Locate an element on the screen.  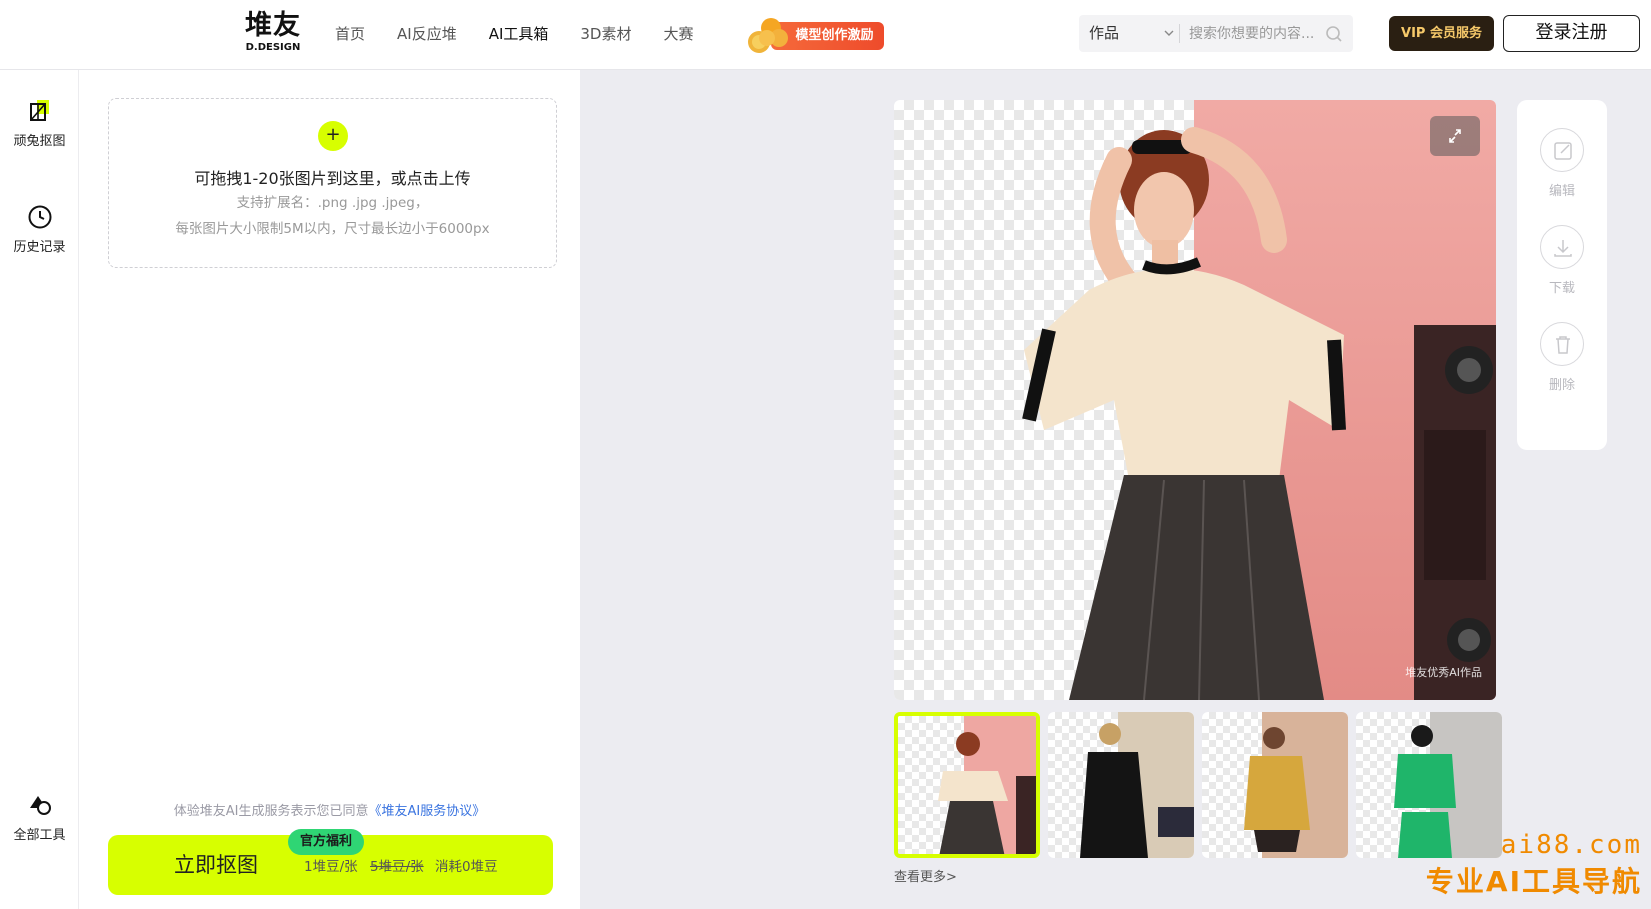
service-agreement: 体验堆友AI生成服务表示您已同意《堆友AI服务协议》 is located at coordinates (329, 811).